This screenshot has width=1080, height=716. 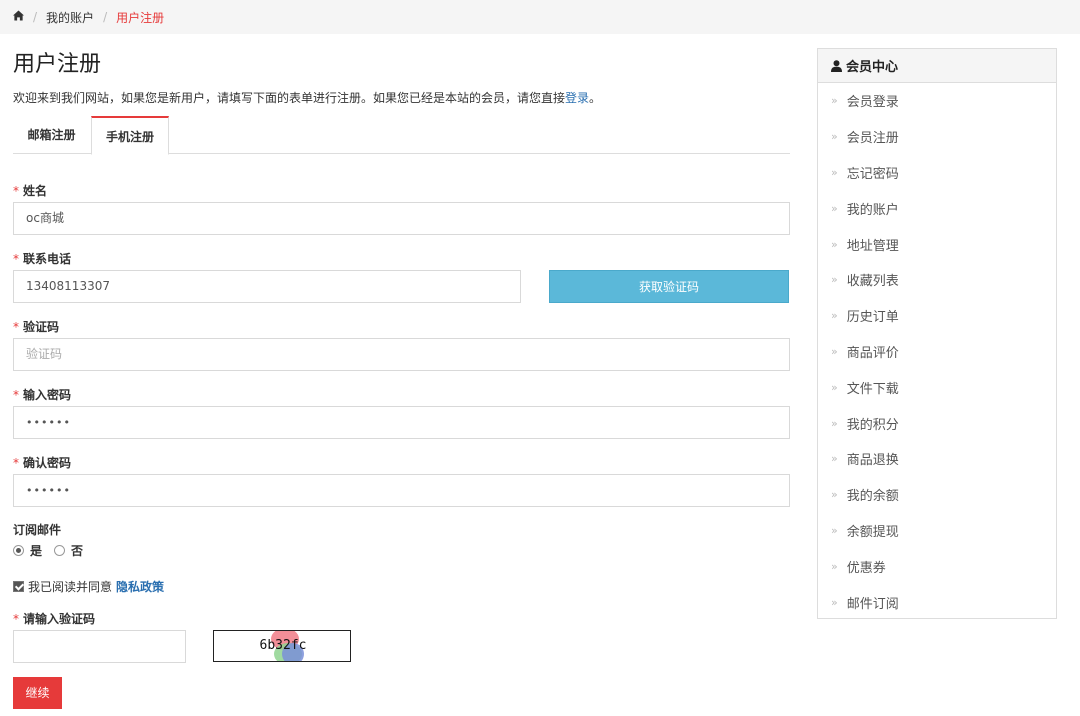 I want to click on home-icon, so click(x=18, y=15).